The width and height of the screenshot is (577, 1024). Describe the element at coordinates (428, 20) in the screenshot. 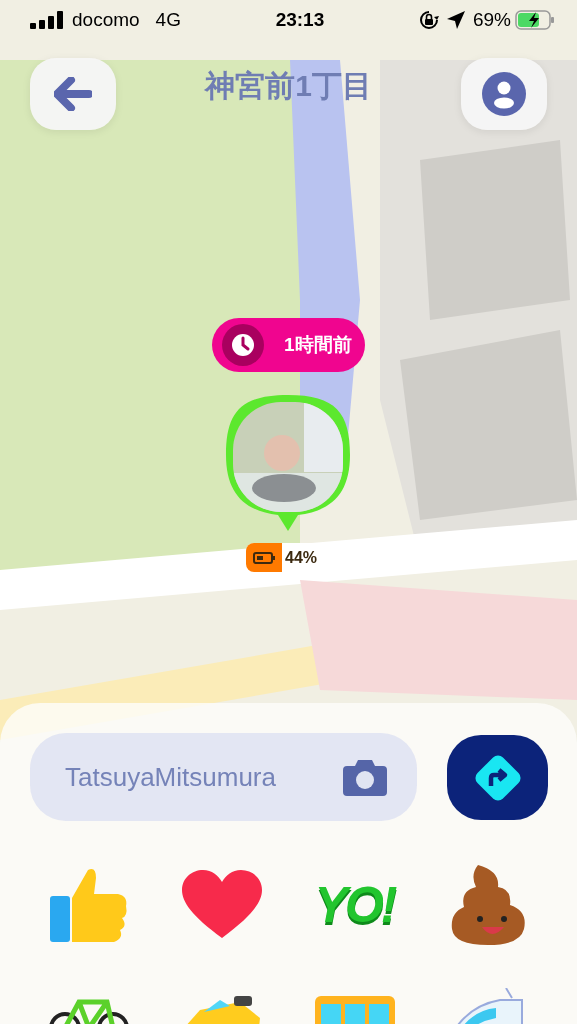

I see `rotation-lock-icon` at that location.